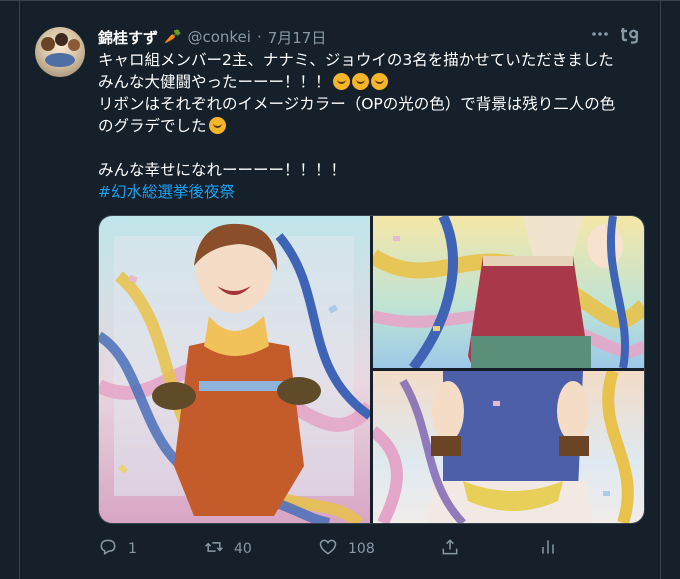 The height and width of the screenshot is (579, 680). I want to click on right-border, so click(660, 289).